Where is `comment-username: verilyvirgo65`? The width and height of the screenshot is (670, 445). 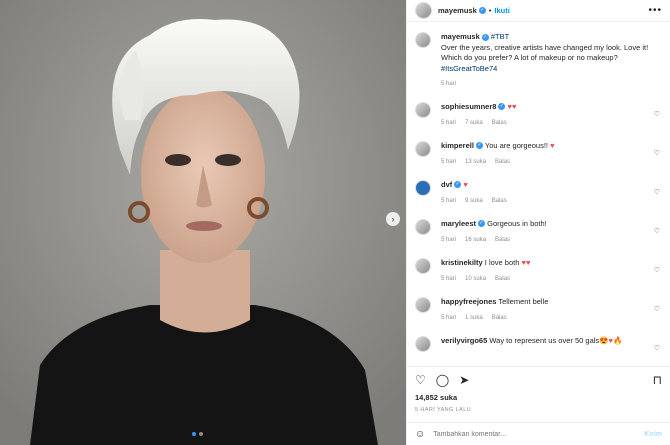
comment-username: verilyvirgo65 is located at coordinates (464, 340).